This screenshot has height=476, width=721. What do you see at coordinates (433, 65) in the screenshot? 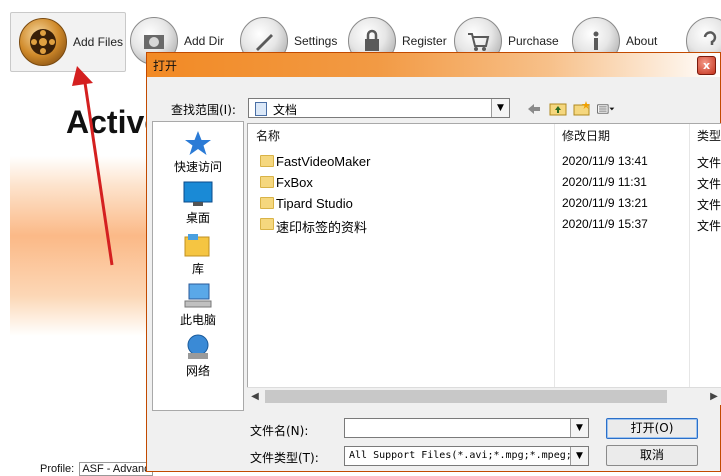
I see `dialog-titlebar: 打开 x` at bounding box center [433, 65].